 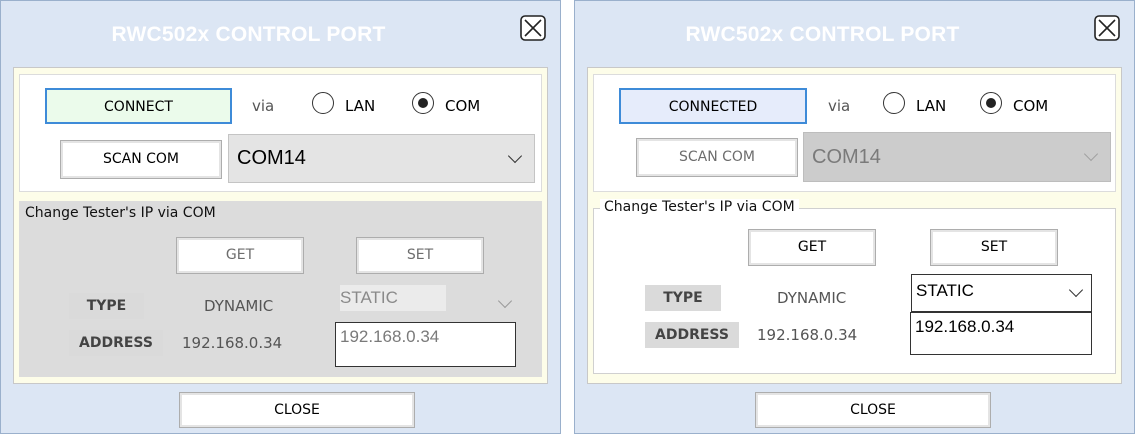 I want to click on connect-button: CONNECT, so click(x=138, y=106).